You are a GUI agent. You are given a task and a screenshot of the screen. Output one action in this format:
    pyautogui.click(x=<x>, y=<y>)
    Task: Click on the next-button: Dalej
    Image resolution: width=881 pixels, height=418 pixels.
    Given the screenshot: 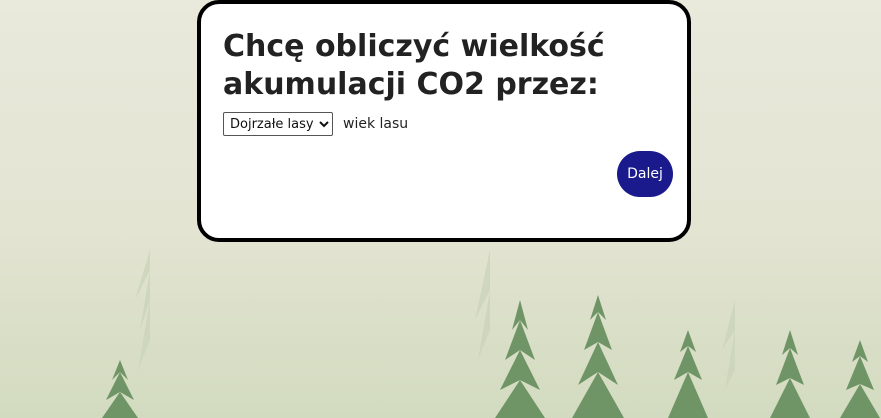 What is the action you would take?
    pyautogui.click(x=645, y=174)
    